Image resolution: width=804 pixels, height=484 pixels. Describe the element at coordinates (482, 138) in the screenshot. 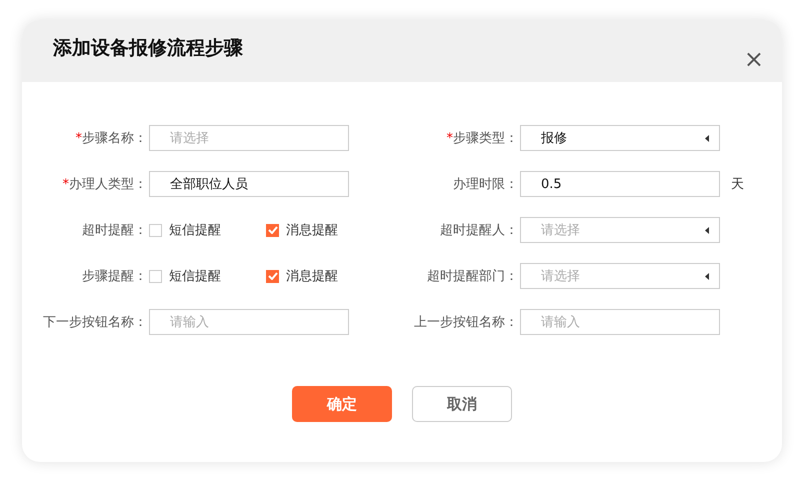

I see `field-label: *步骤类型：` at that location.